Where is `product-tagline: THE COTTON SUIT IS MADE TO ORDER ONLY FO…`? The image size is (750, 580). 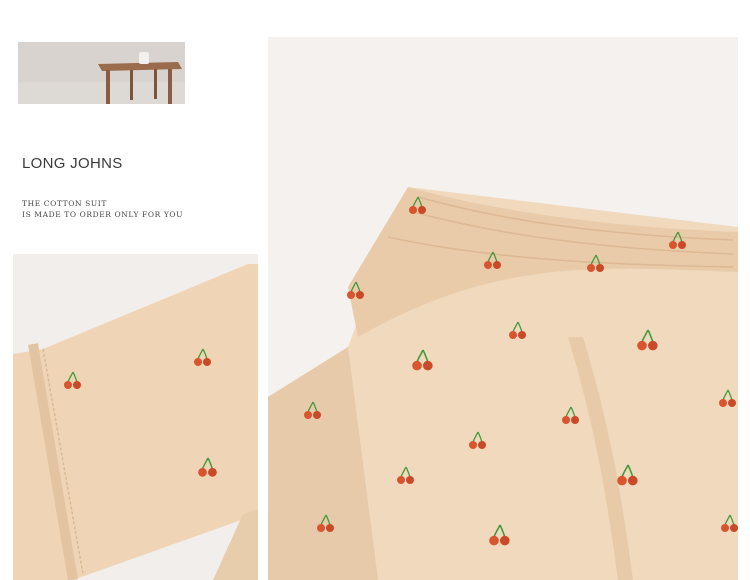 product-tagline: THE COTTON SUIT IS MADE TO ORDER ONLY FO… is located at coordinates (102, 209).